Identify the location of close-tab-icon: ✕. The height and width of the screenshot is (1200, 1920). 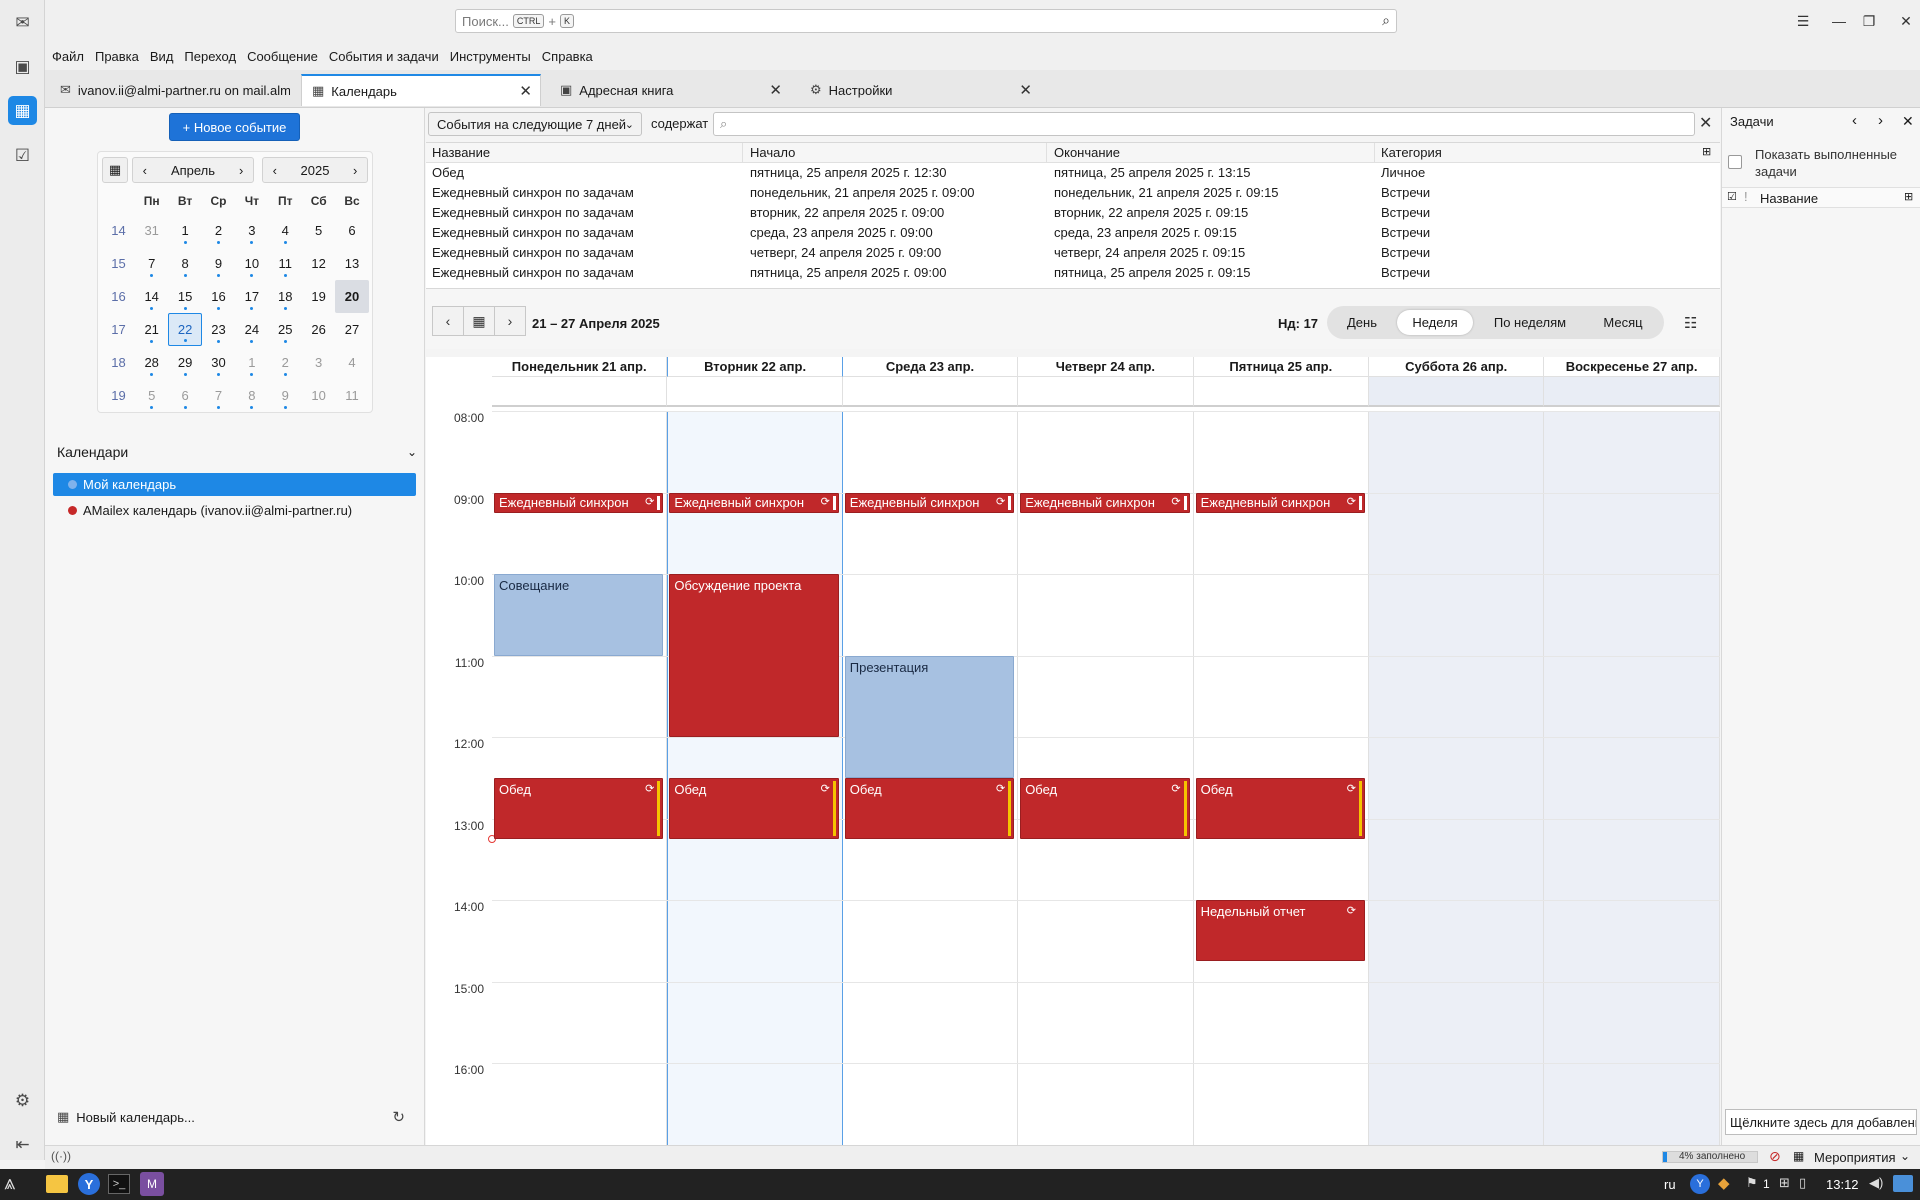
(1025, 90).